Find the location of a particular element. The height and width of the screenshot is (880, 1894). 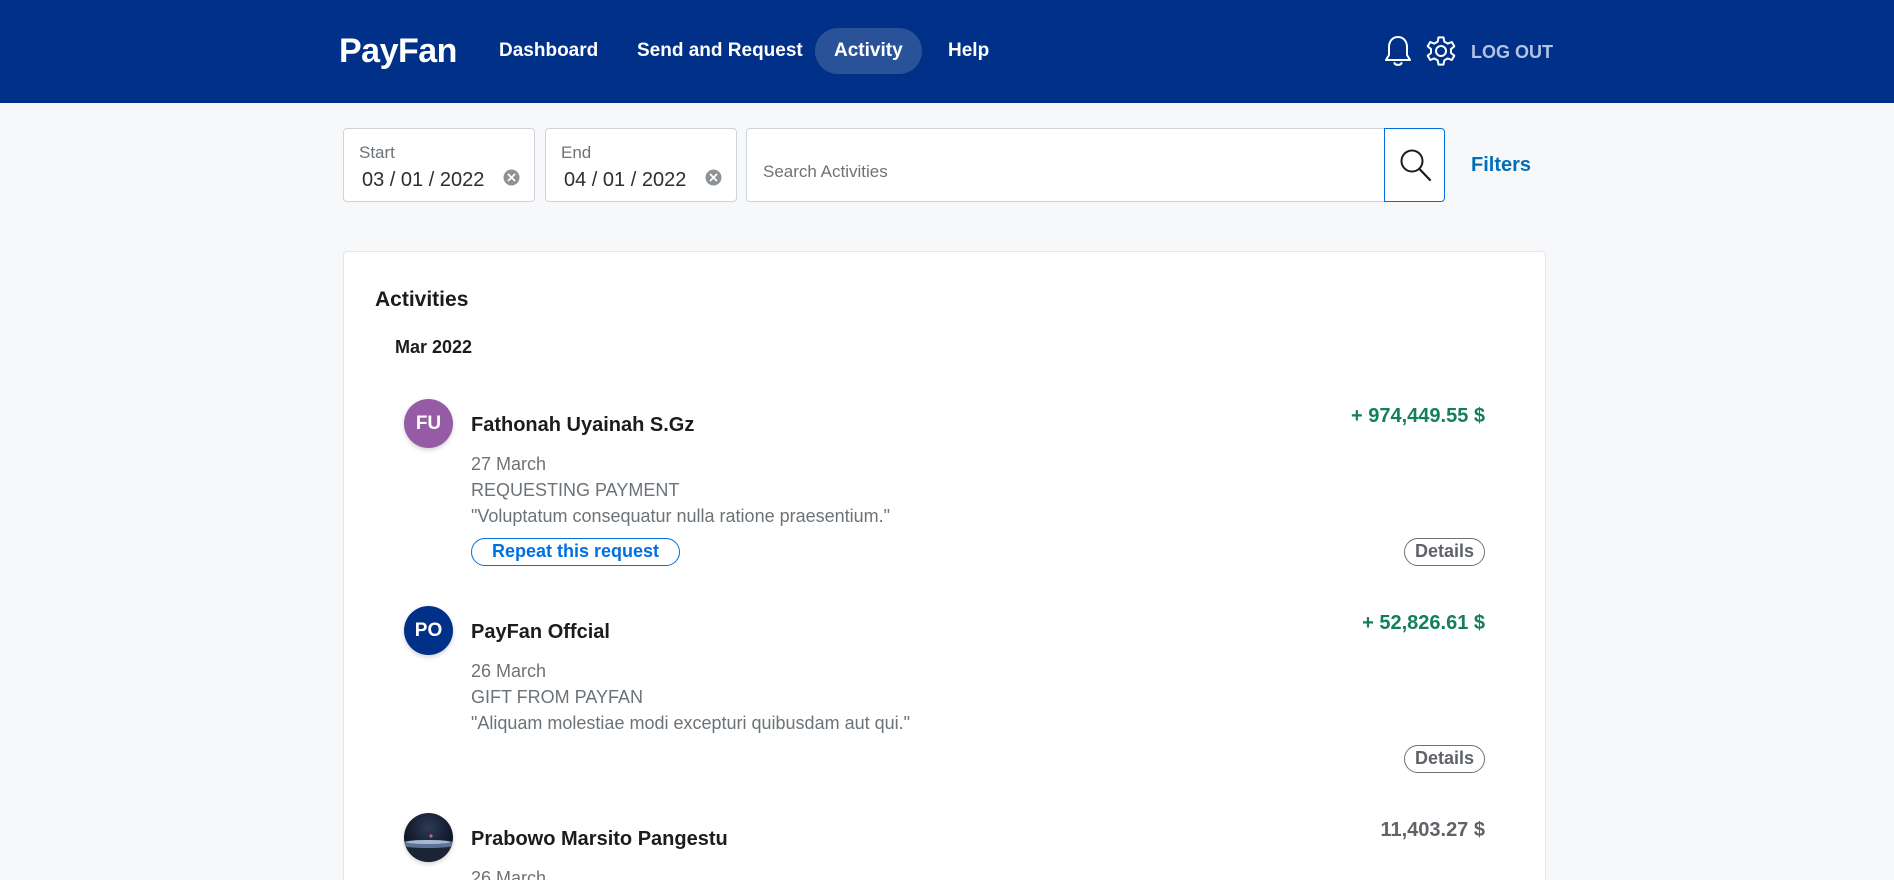

search-input is located at coordinates (1066, 165).